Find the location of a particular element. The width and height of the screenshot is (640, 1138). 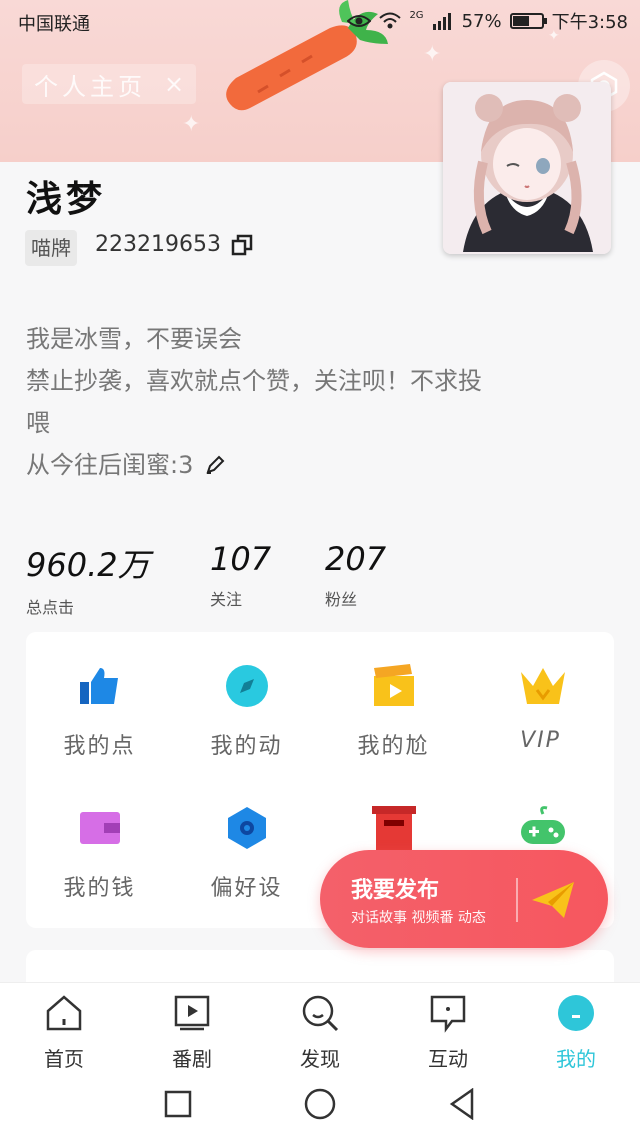

tab-label: 首页 is located at coordinates (64, 1059).